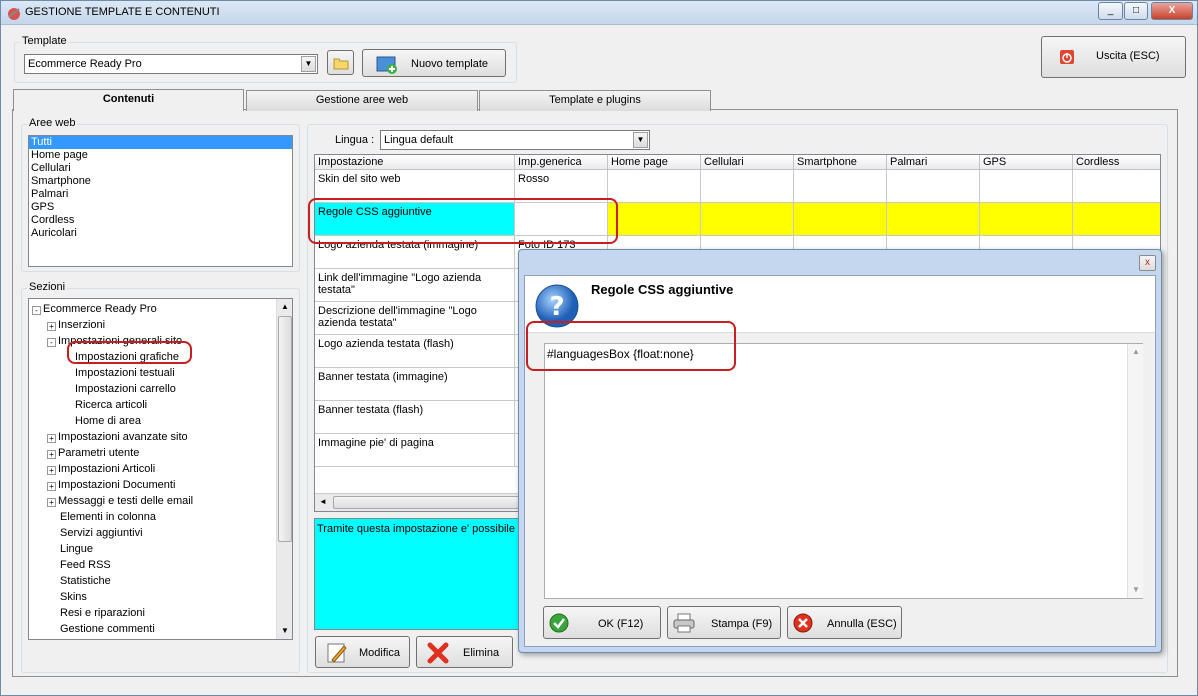  Describe the element at coordinates (125, 373) in the screenshot. I see `tree-item-label: Impostazioni testuali` at that location.